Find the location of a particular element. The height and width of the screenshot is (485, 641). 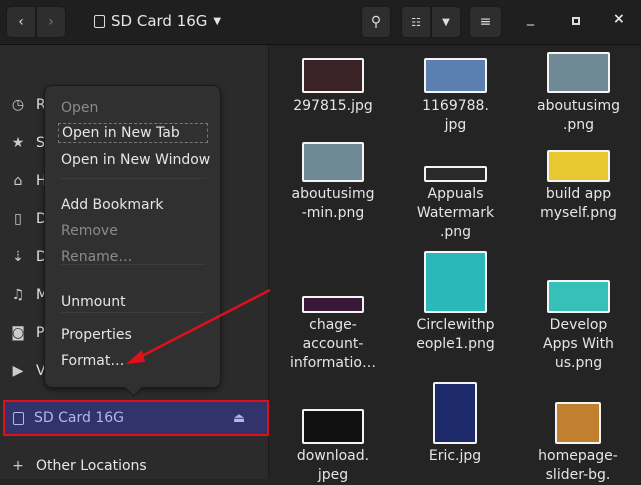

annotation-arrow is located at coordinates (198, 326).